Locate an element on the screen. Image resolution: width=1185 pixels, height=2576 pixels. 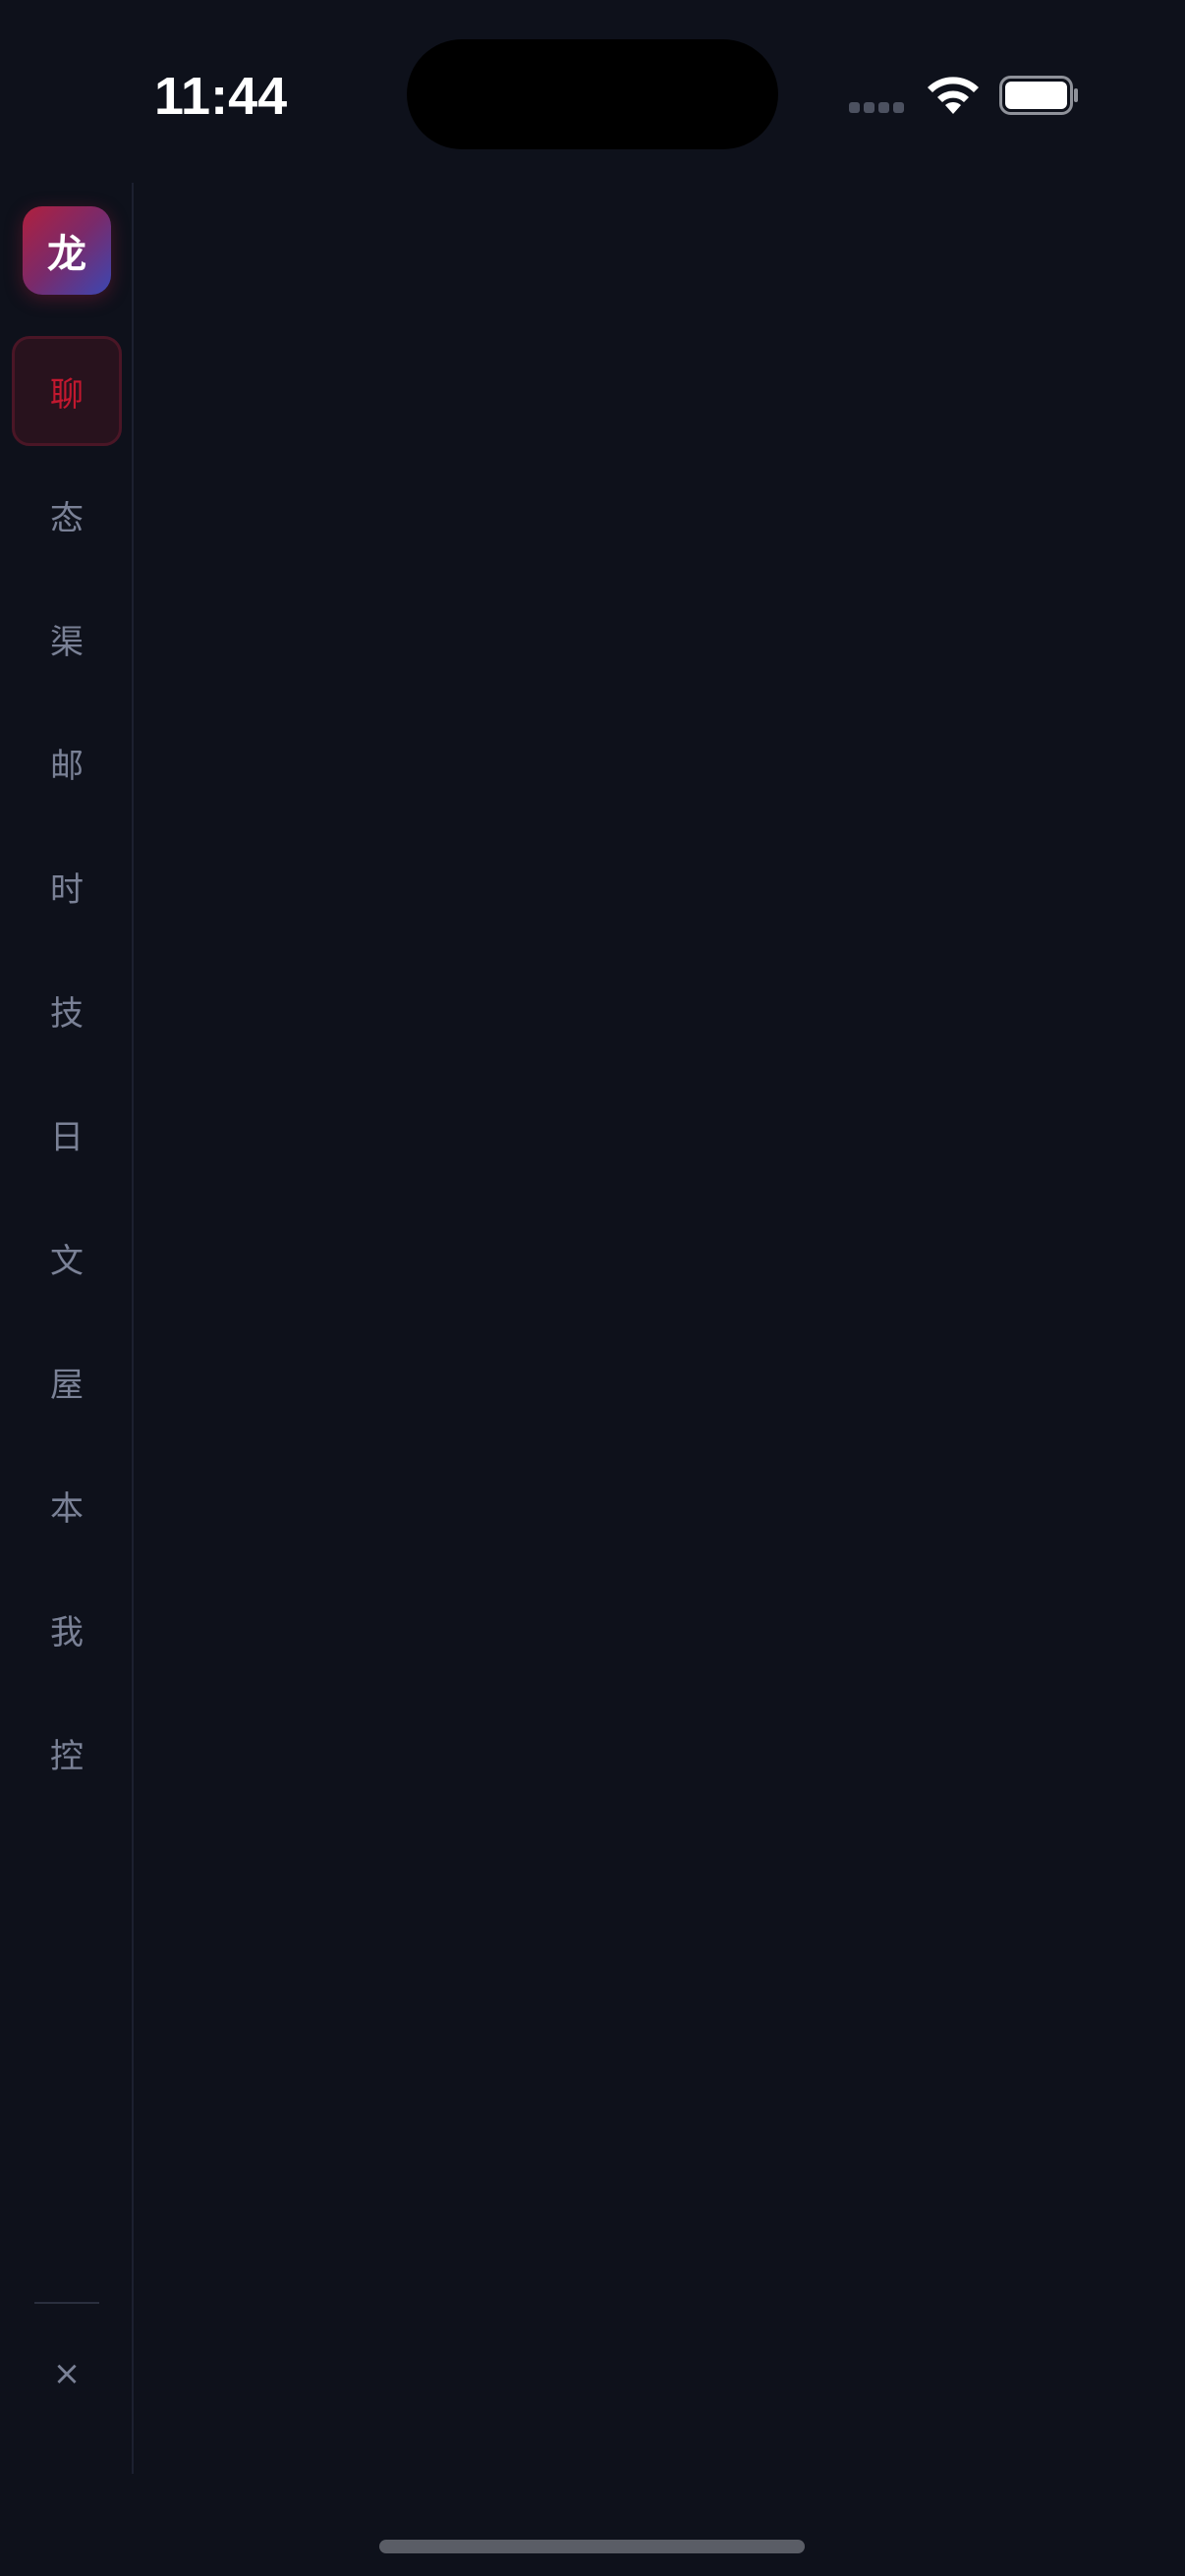
cellular-signal-icon is located at coordinates (879, 109).